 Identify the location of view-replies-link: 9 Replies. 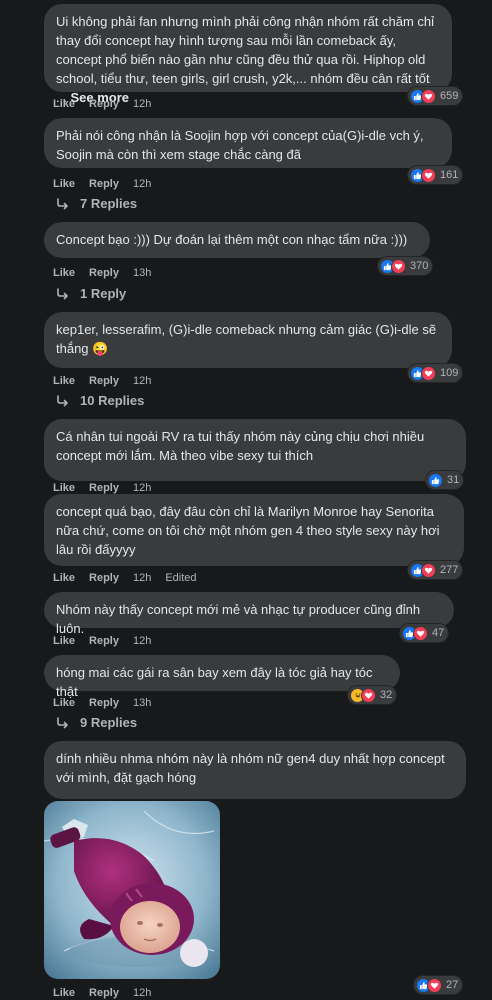
(96, 722).